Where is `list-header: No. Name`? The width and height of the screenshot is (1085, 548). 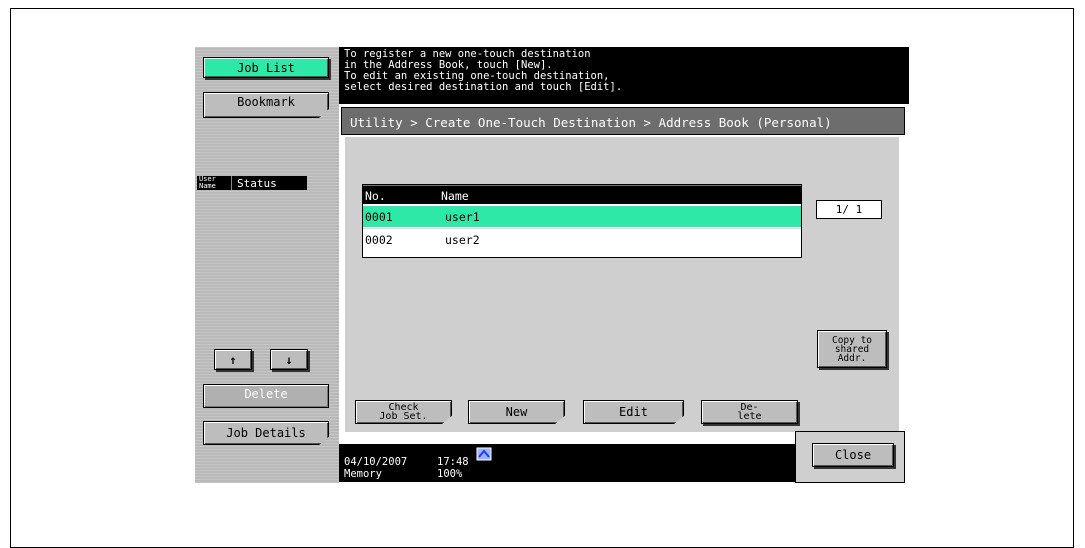
list-header: No. Name is located at coordinates (582, 194).